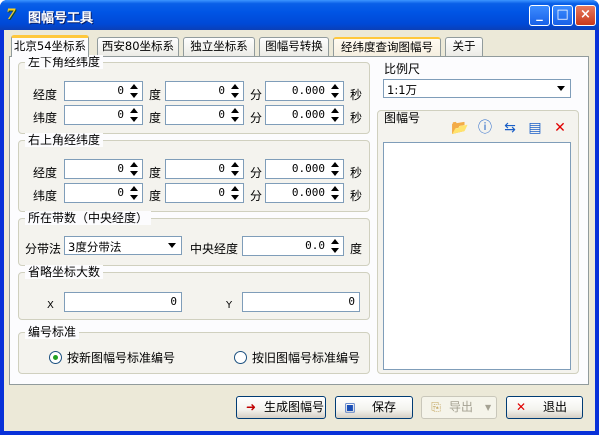  I want to click on exit-label: 退出, so click(555, 407).